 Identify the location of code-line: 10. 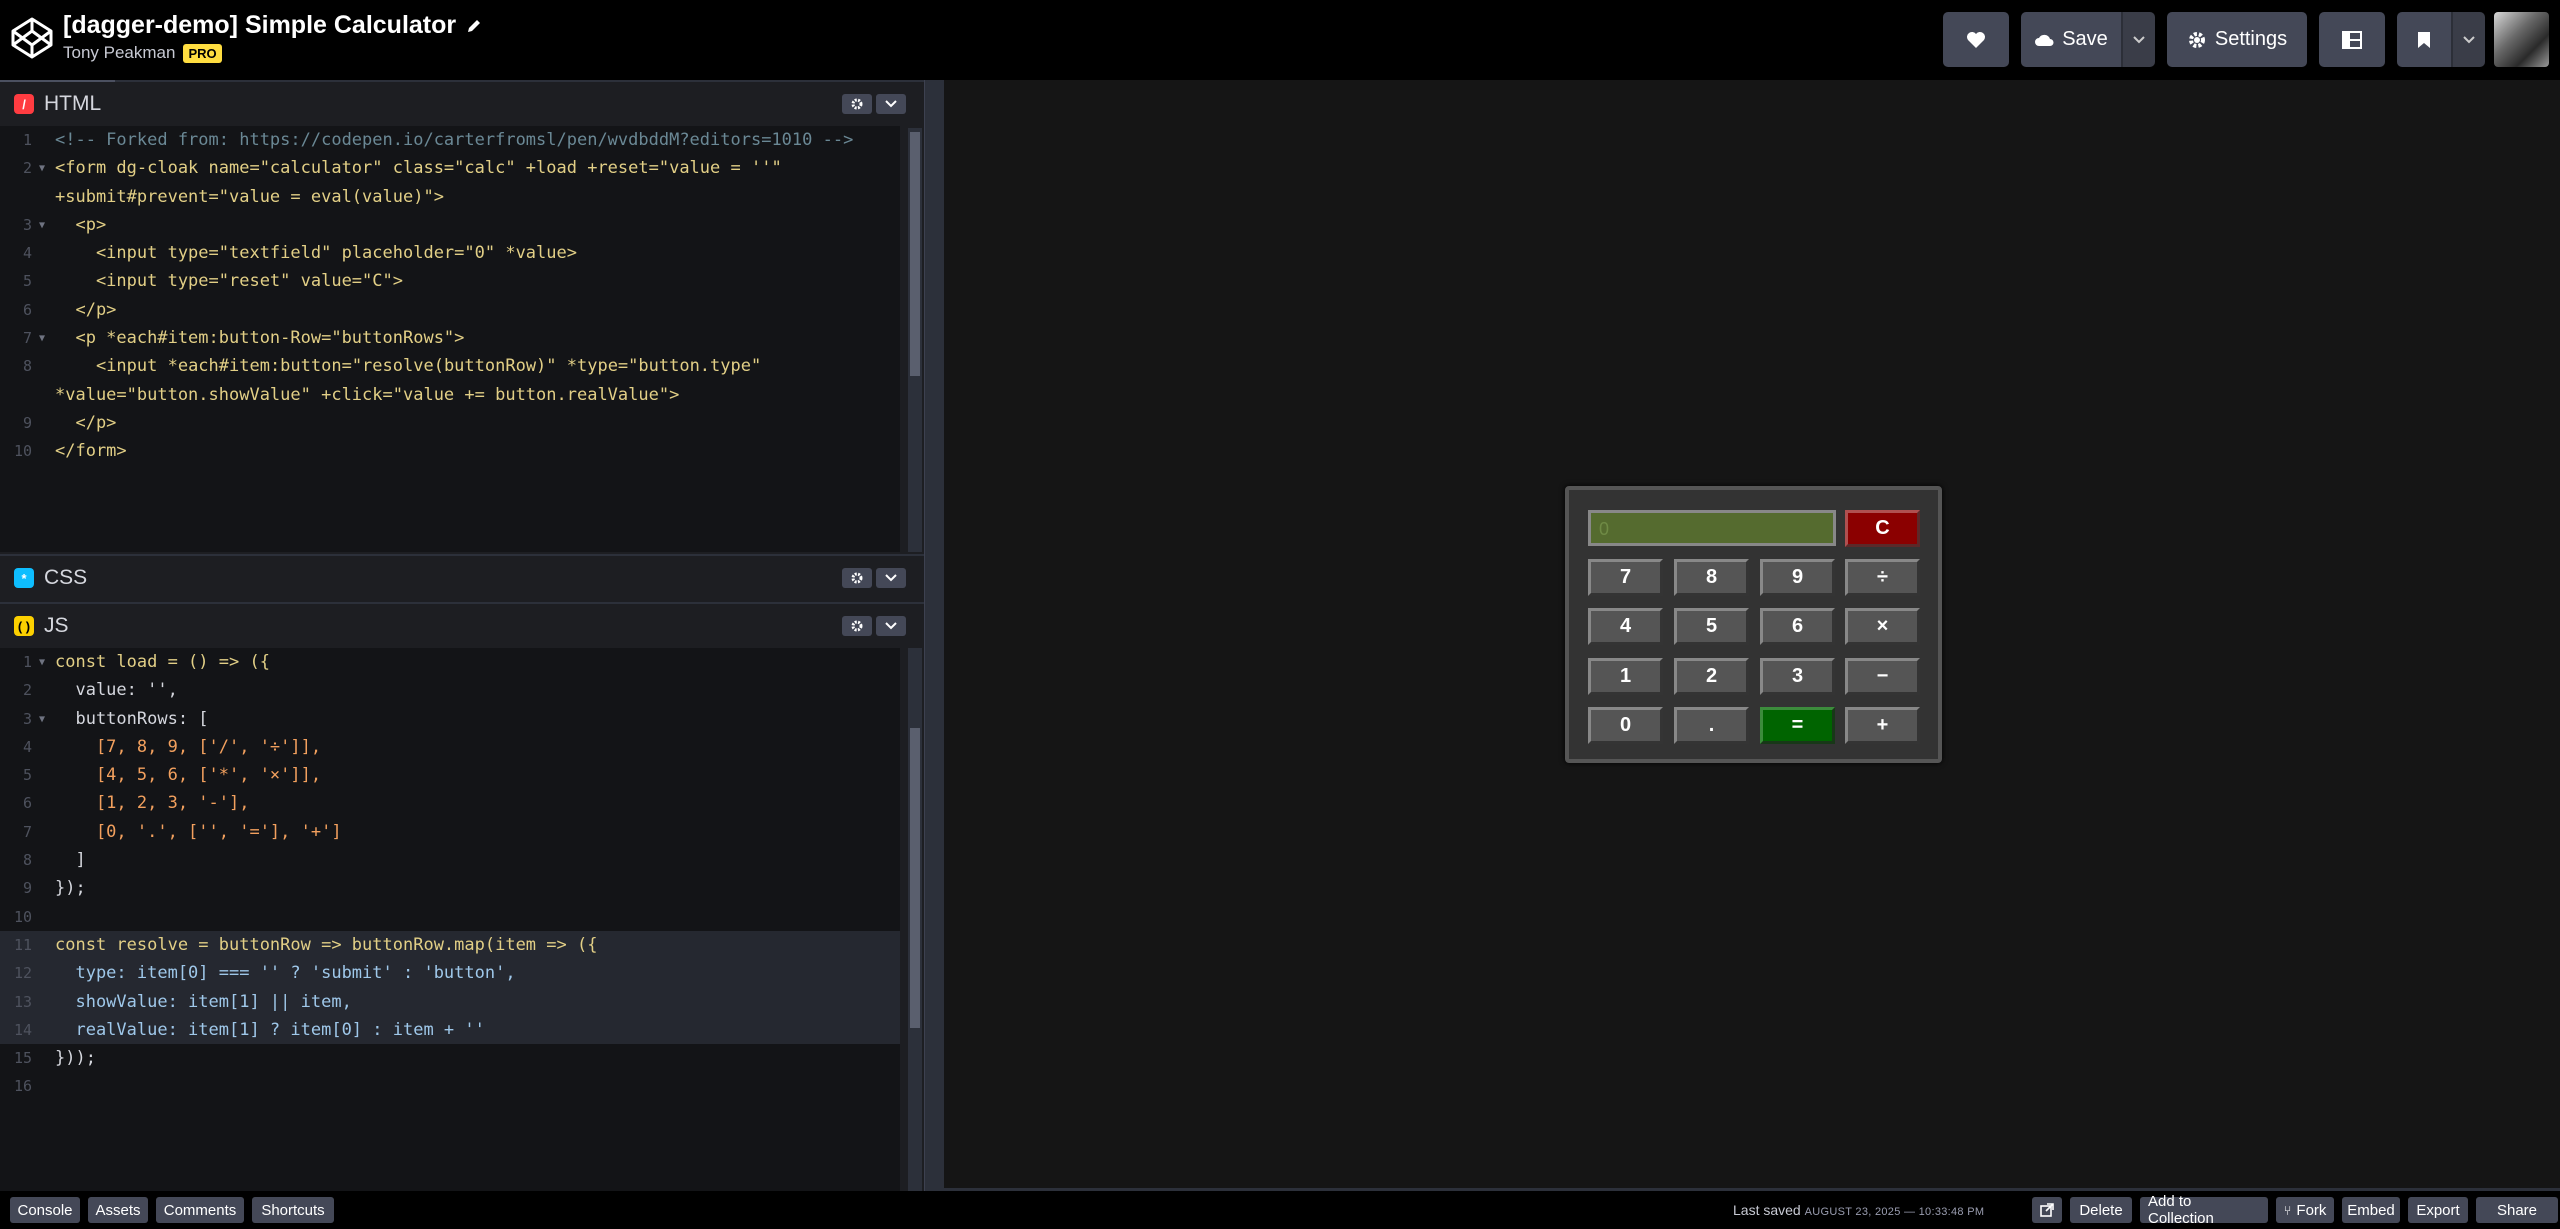
(22, 916).